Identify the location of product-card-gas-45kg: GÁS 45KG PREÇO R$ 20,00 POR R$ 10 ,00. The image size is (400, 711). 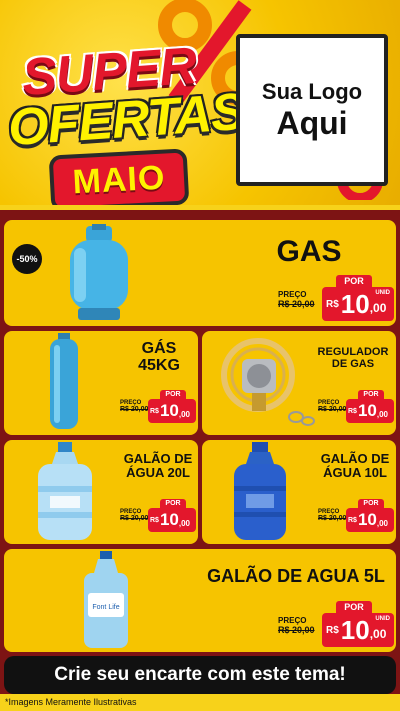
(101, 383).